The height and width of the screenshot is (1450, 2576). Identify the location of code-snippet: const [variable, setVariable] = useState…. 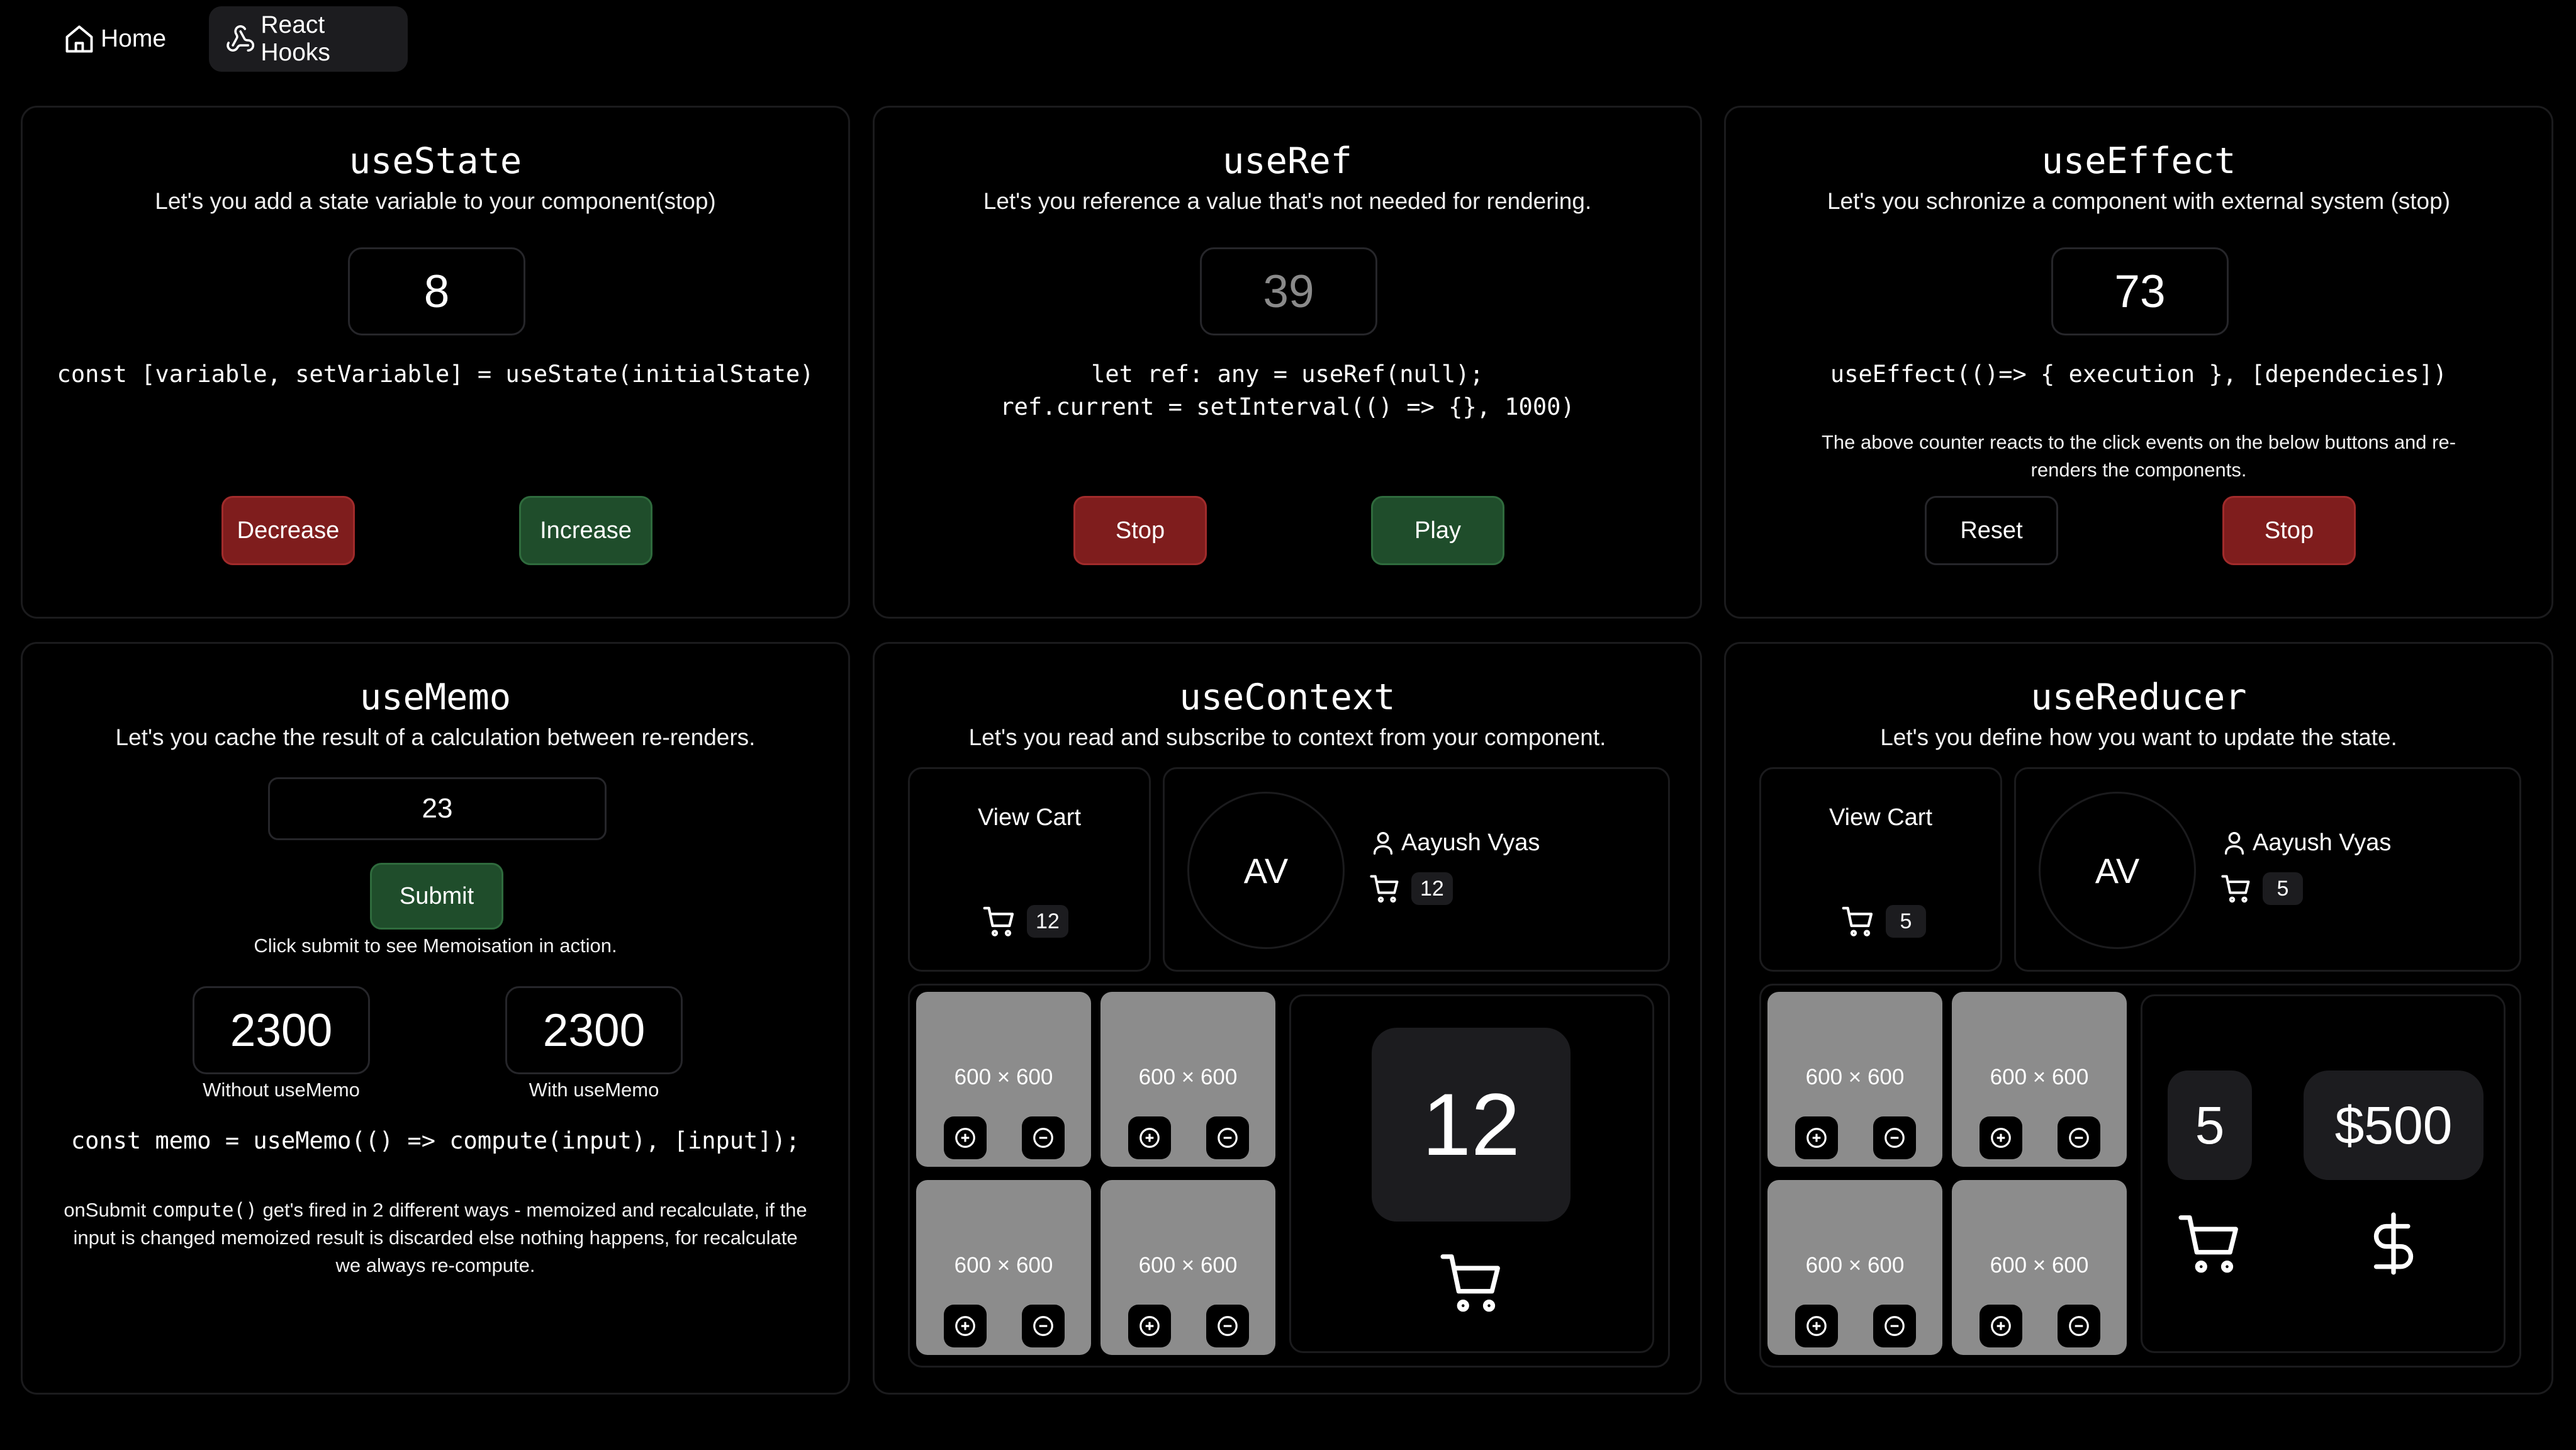
(435, 374).